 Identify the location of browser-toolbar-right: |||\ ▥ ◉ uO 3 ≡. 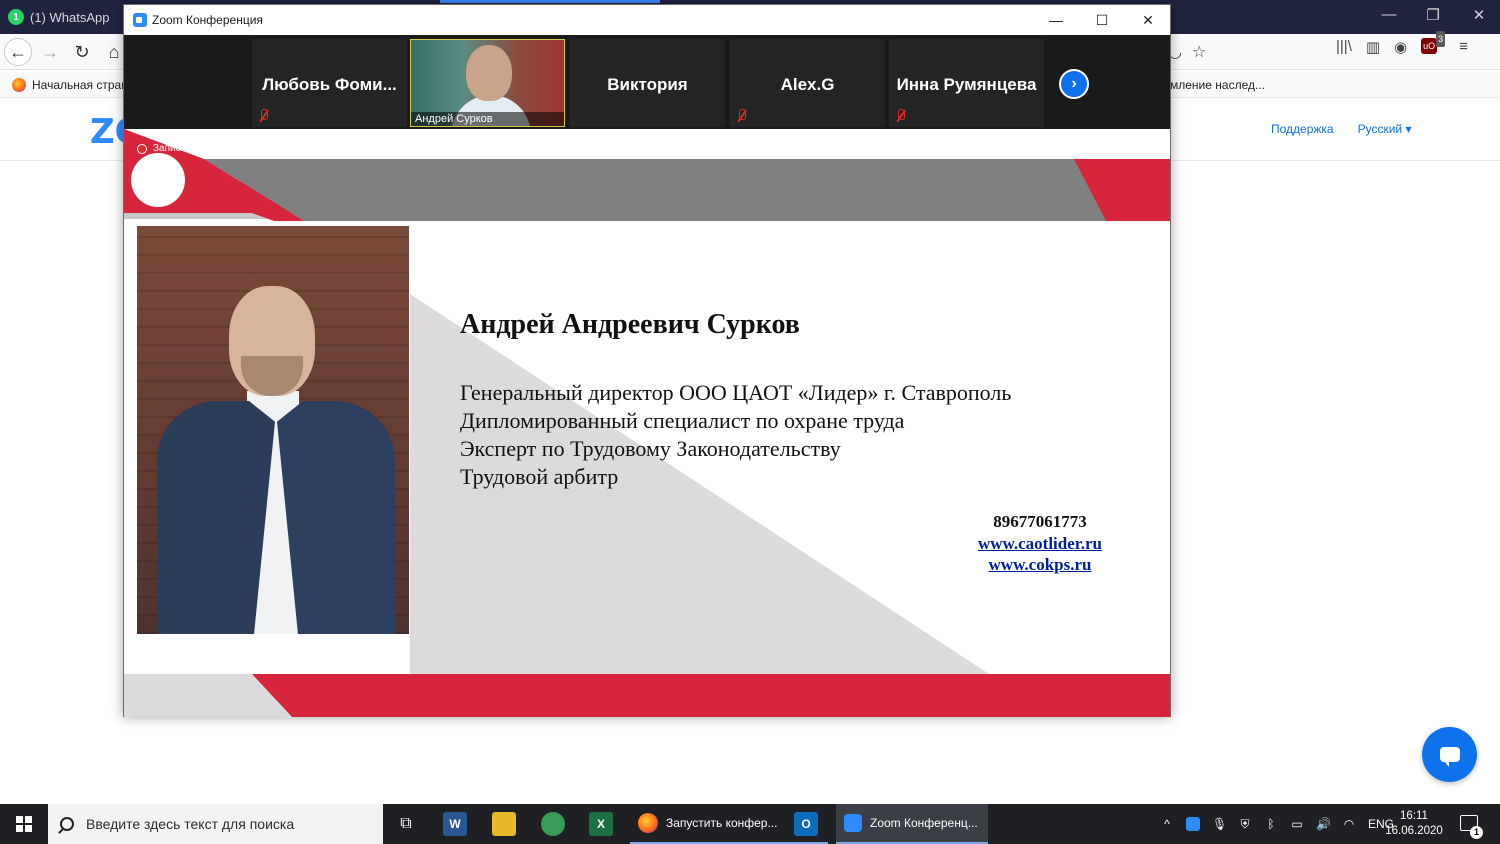
(1402, 43).